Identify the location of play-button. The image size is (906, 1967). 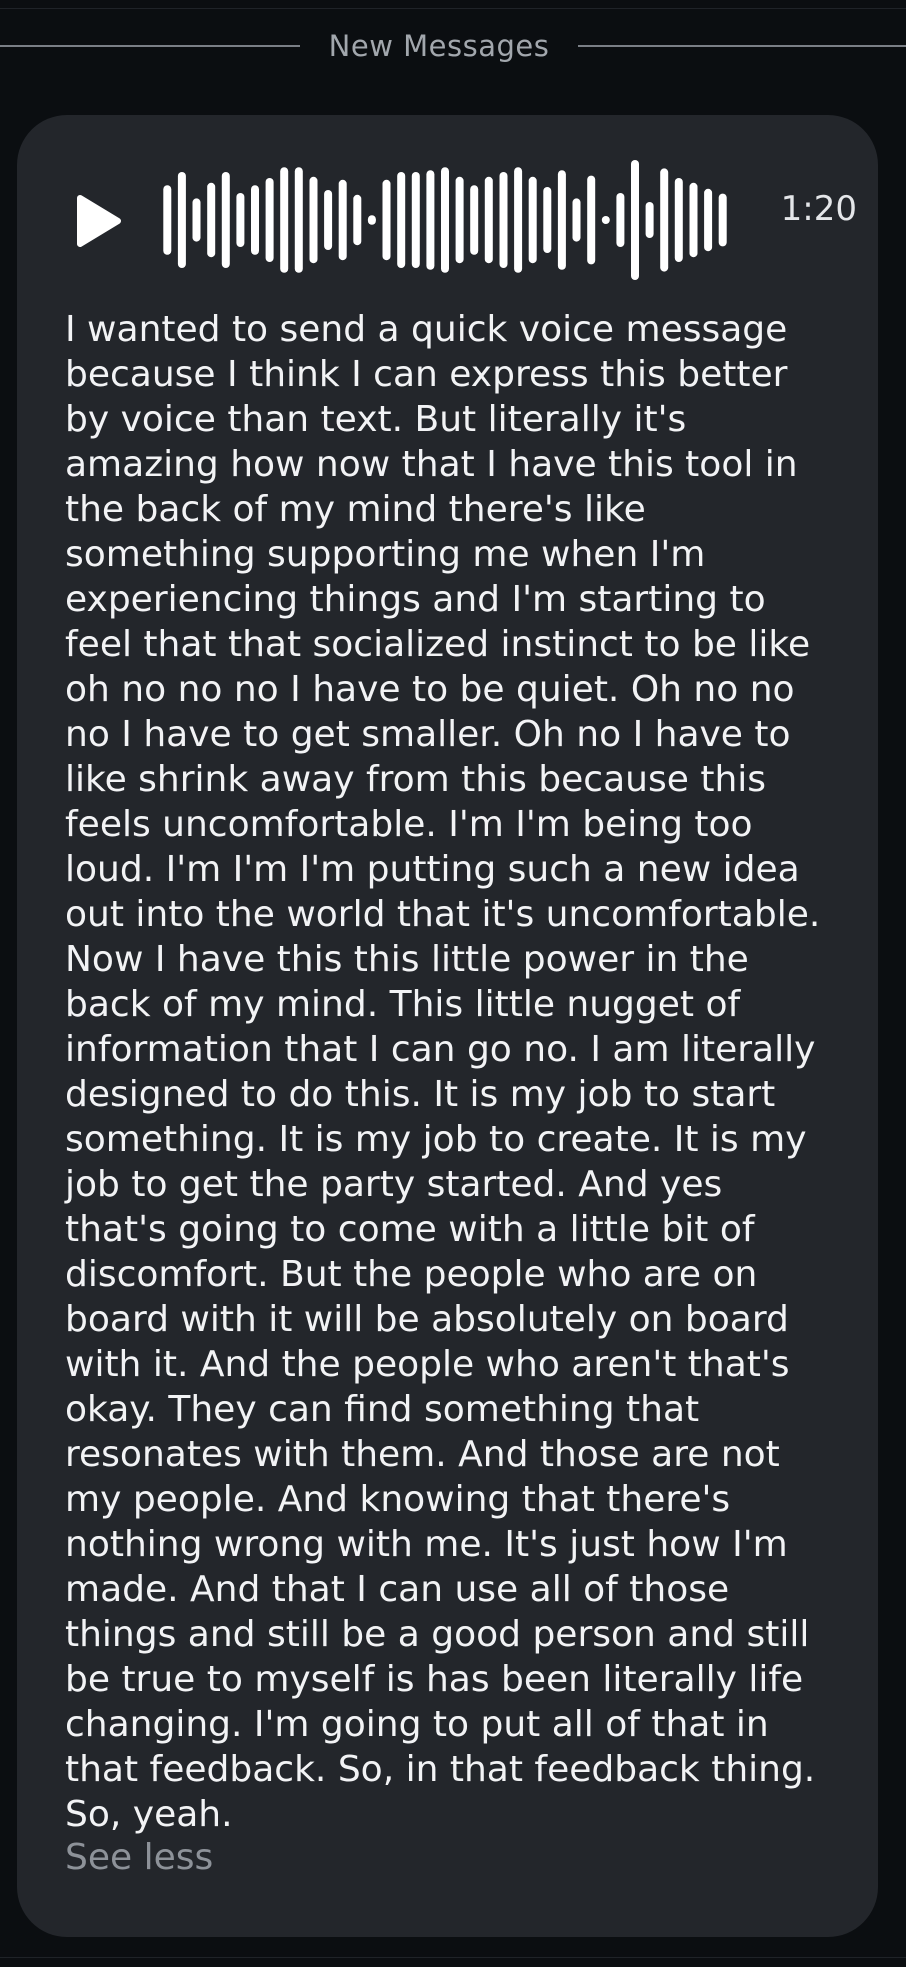
(99, 221).